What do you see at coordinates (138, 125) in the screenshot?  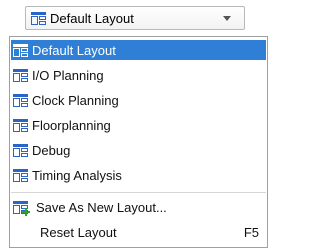 I see `menu-item-floorplanning: Floorplanning` at bounding box center [138, 125].